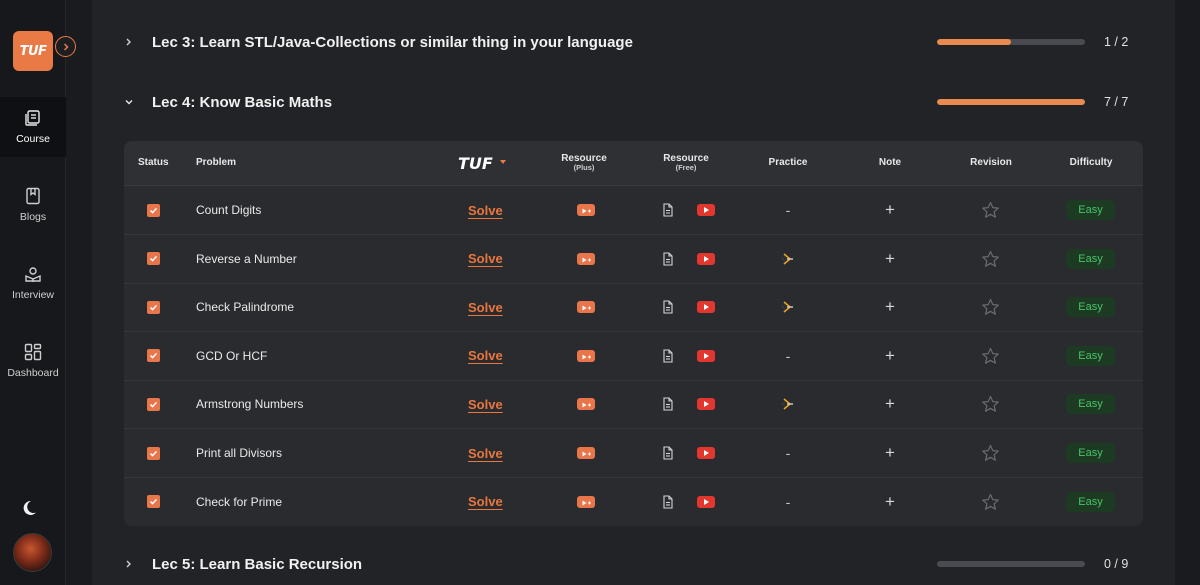 This screenshot has height=585, width=1200. I want to click on lecture-header-5: Lec 5: Learn Basic Recursion 0 / 9, so click(633, 564).